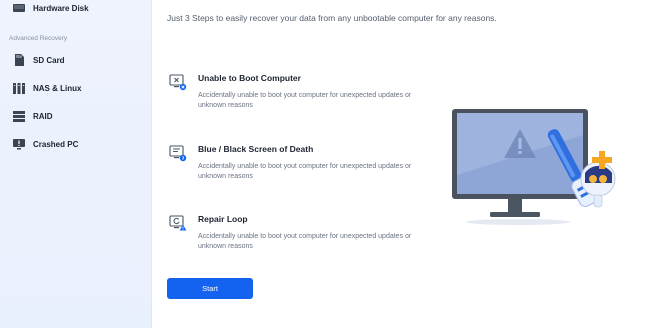 Image resolution: width=648 pixels, height=328 pixels. What do you see at coordinates (538, 170) in the screenshot?
I see `crashed-monitor-illustration` at bounding box center [538, 170].